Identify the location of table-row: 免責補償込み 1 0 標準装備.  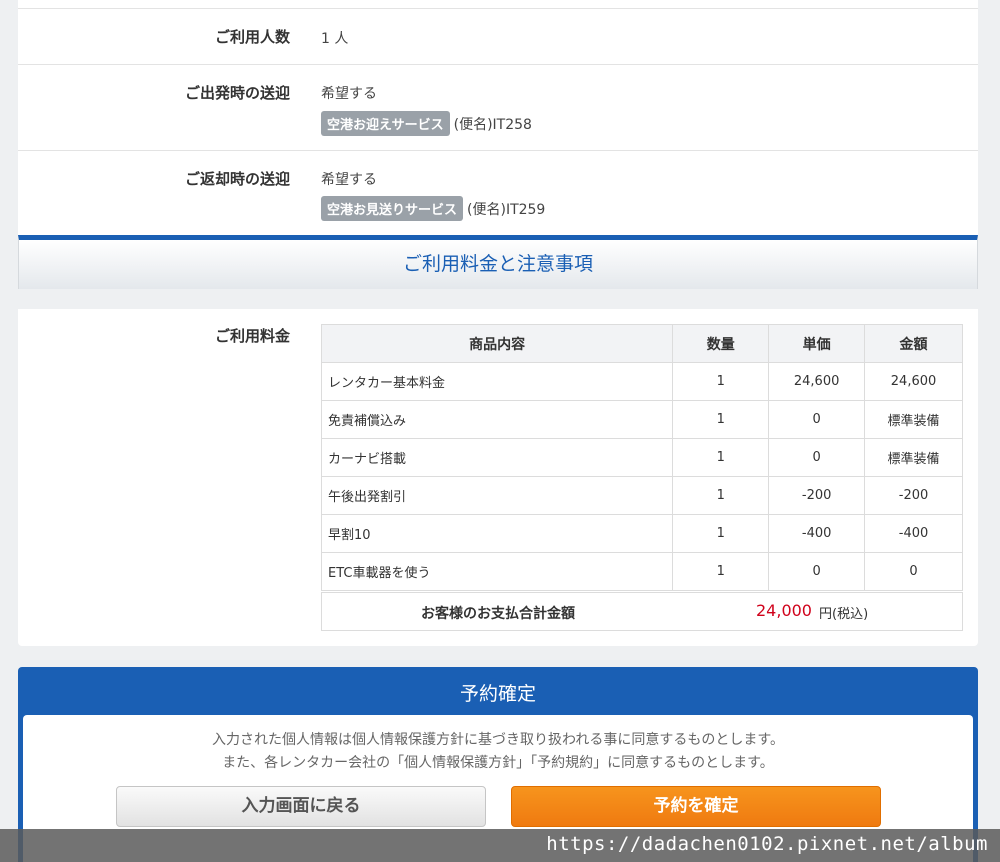
(641, 419).